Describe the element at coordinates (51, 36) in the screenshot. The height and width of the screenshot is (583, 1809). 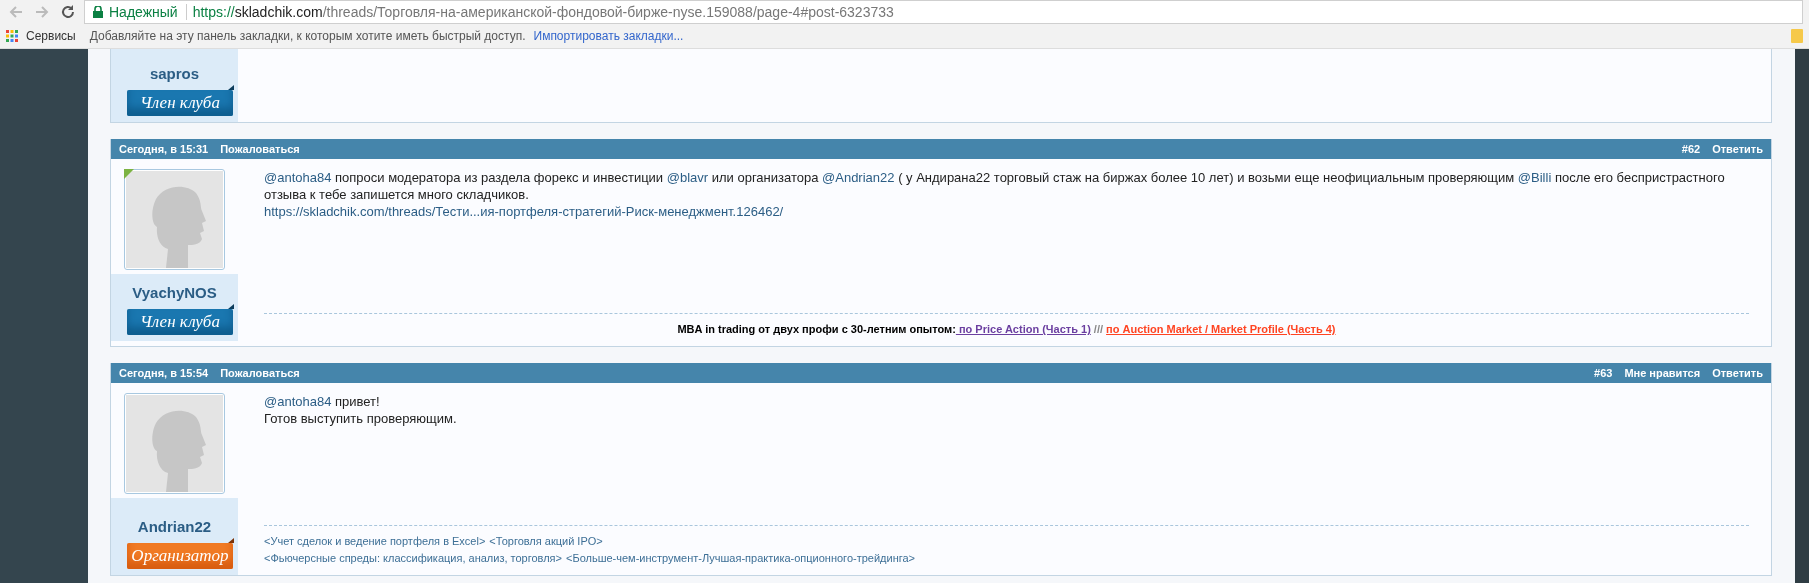
I see `apps-label: Сервисы` at that location.